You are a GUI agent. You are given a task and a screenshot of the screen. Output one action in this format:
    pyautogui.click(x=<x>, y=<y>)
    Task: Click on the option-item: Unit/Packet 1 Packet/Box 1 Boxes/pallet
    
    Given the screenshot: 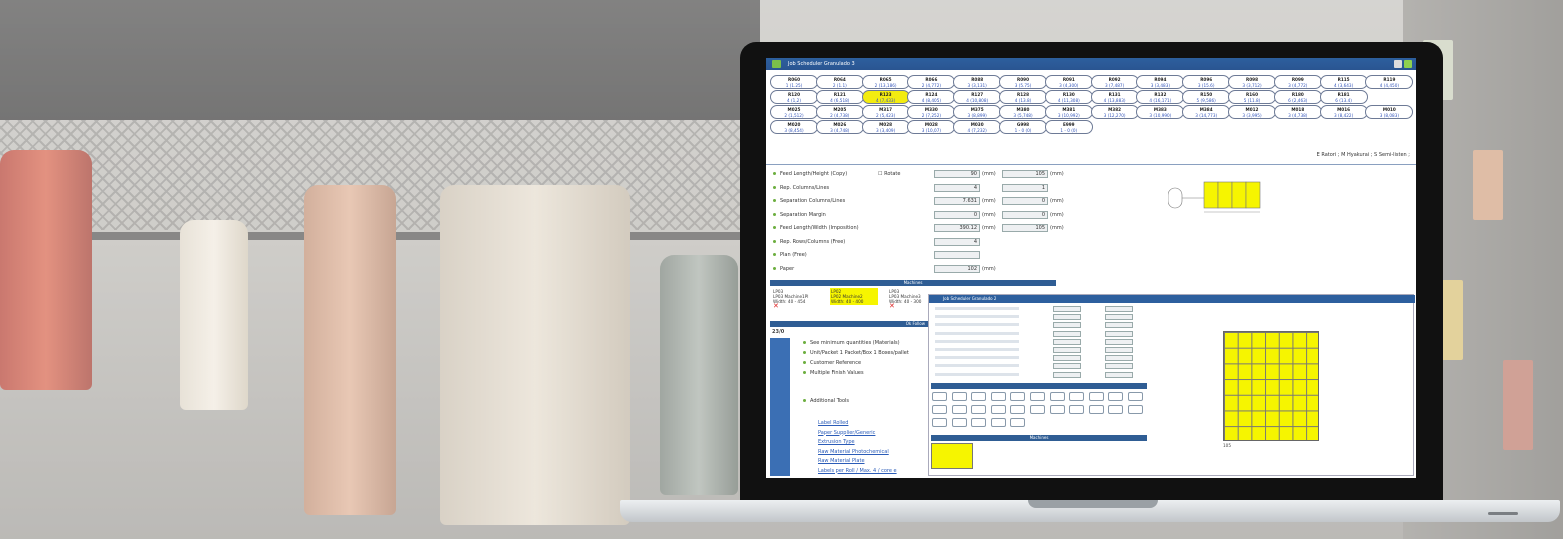 What is the action you would take?
    pyautogui.click(x=856, y=353)
    